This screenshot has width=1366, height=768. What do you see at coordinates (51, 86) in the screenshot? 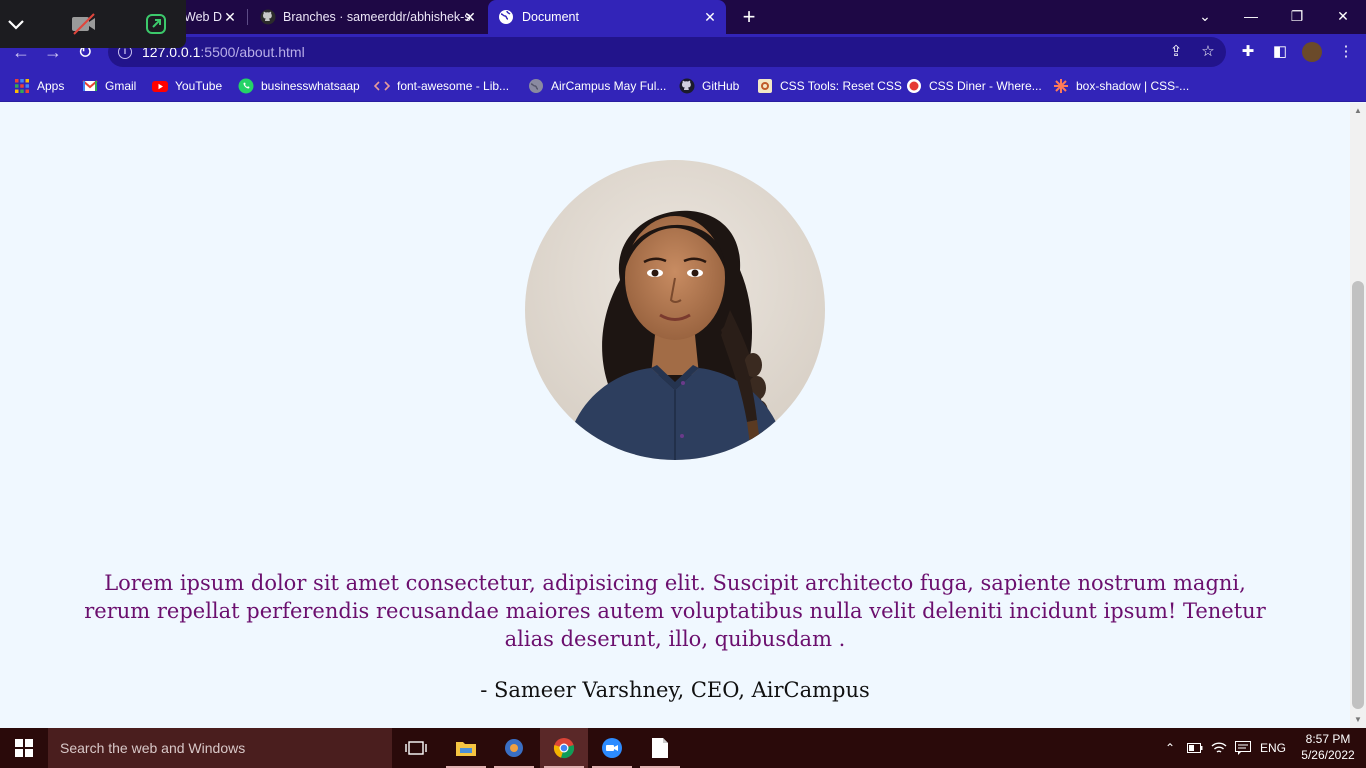
I see `bookmark-label: Apps` at bounding box center [51, 86].